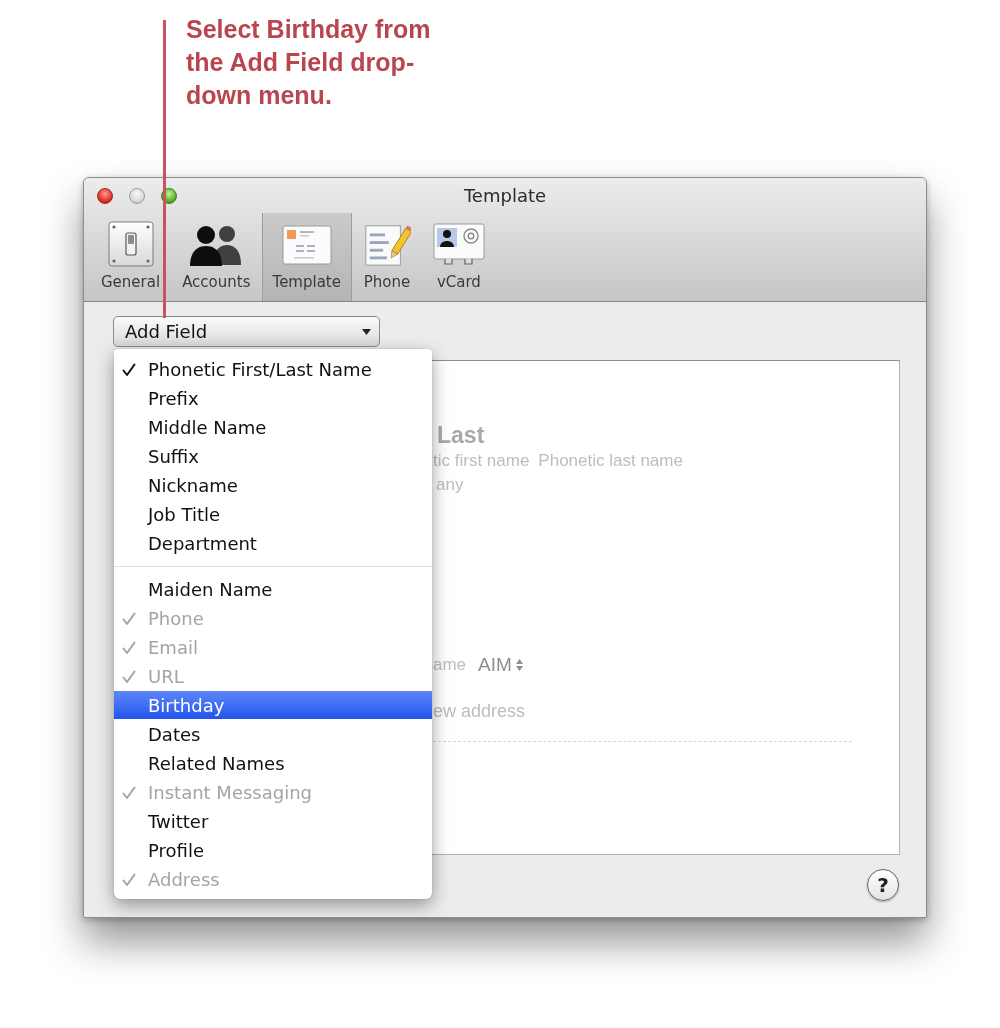  What do you see at coordinates (519, 665) in the screenshot?
I see `updown-arrows-icon` at bounding box center [519, 665].